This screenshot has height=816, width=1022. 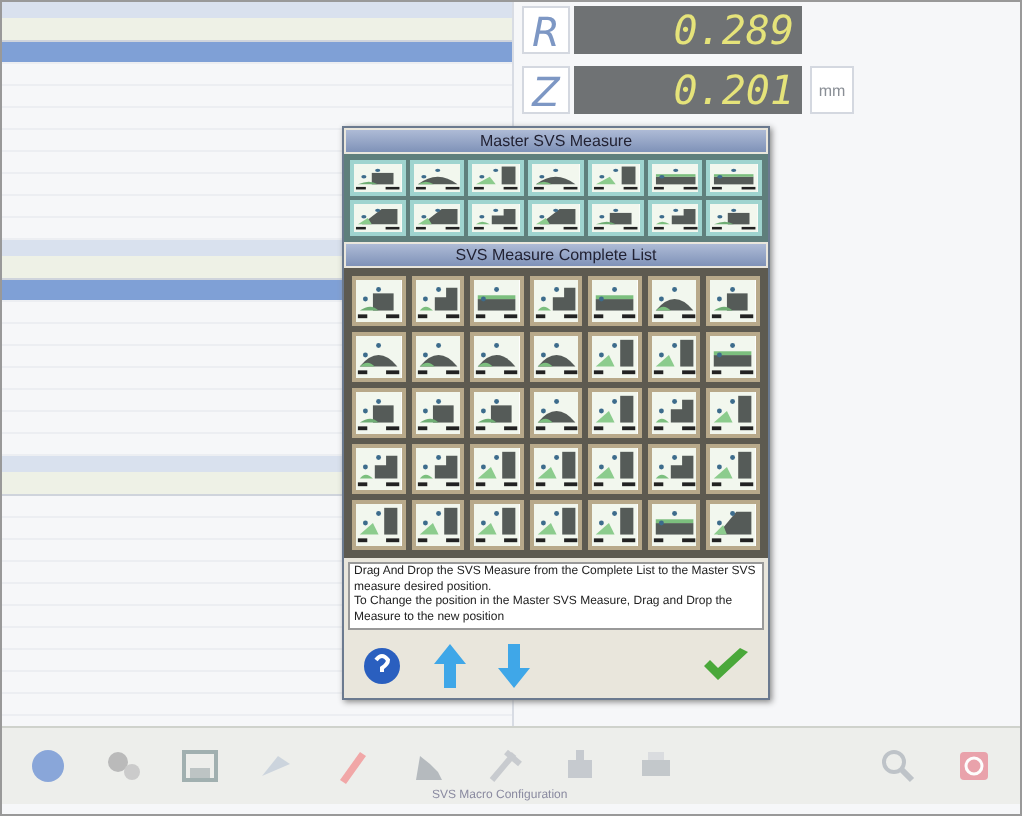 What do you see at coordinates (200, 766) in the screenshot?
I see `floppy-icon` at bounding box center [200, 766].